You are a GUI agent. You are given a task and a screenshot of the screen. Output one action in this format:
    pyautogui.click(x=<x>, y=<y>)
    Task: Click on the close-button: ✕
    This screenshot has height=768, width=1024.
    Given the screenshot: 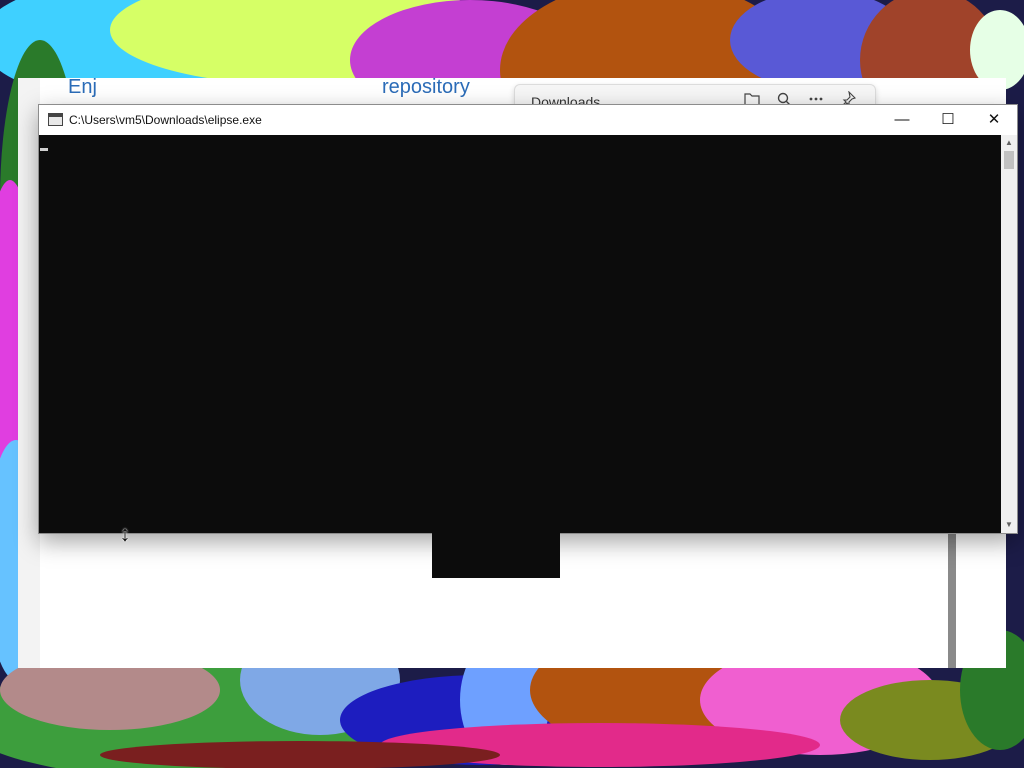 What is the action you would take?
    pyautogui.click(x=994, y=120)
    